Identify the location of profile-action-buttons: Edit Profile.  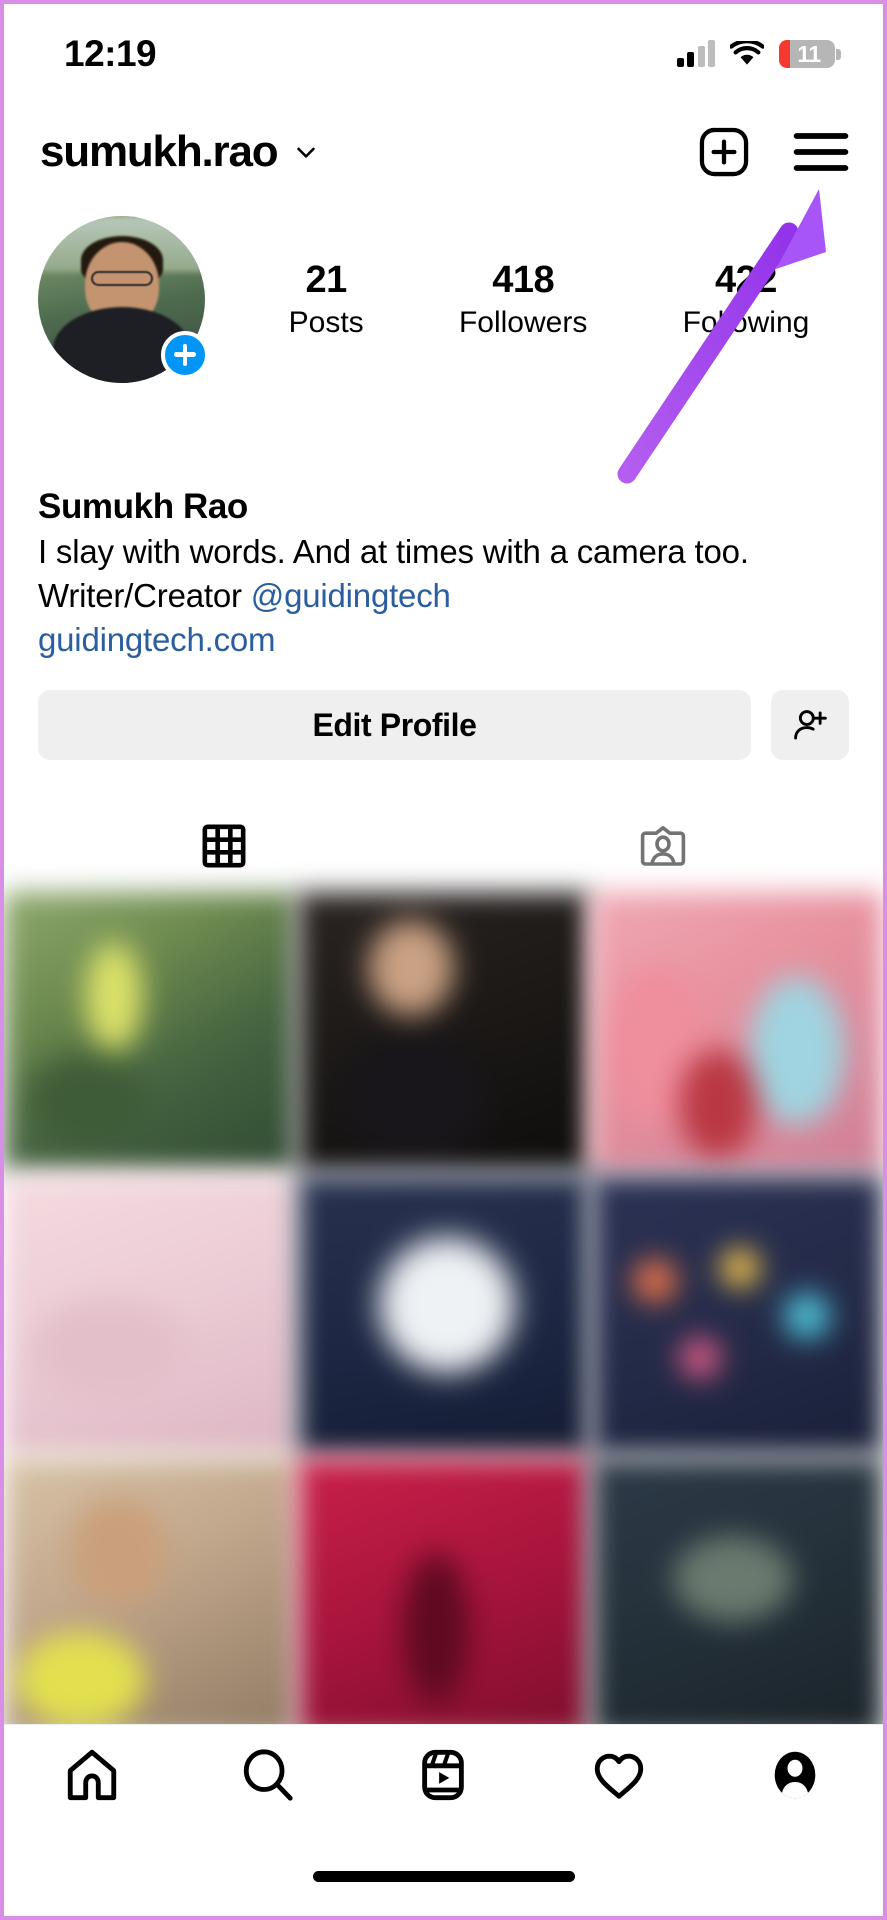
(443, 725).